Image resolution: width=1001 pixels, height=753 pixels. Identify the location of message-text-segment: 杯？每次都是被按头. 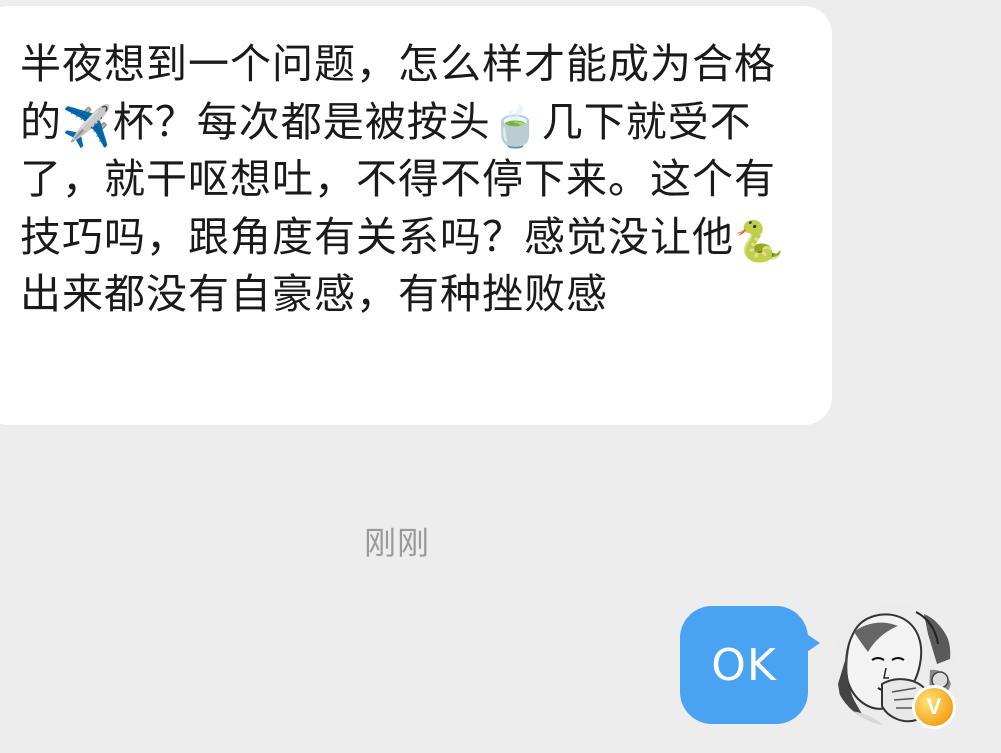
(301, 121).